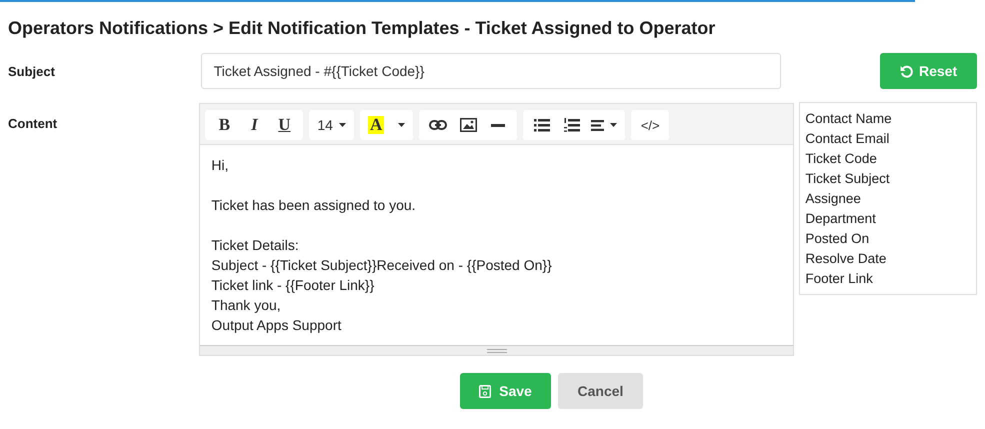 The height and width of the screenshot is (429, 985). What do you see at coordinates (32, 71) in the screenshot?
I see `field-label: Subject` at bounding box center [32, 71].